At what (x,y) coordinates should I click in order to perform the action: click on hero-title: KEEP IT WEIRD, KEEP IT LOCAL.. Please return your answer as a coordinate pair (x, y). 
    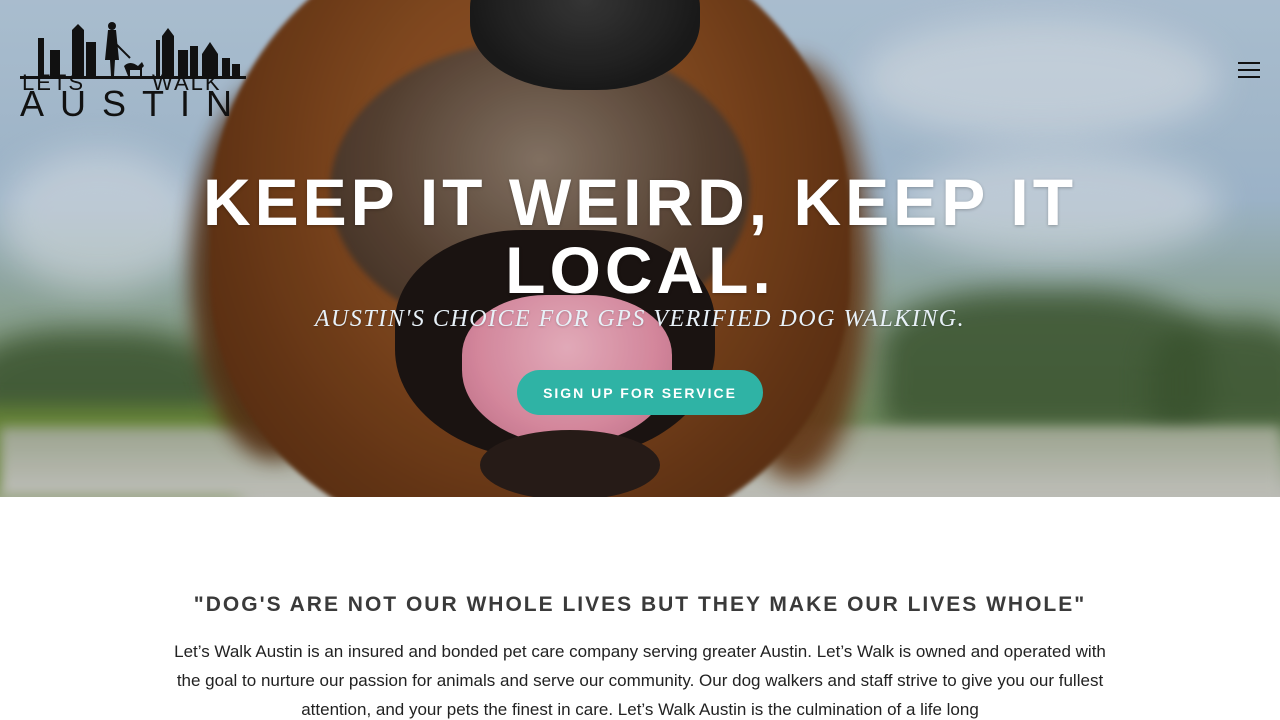
    Looking at the image, I should click on (640, 236).